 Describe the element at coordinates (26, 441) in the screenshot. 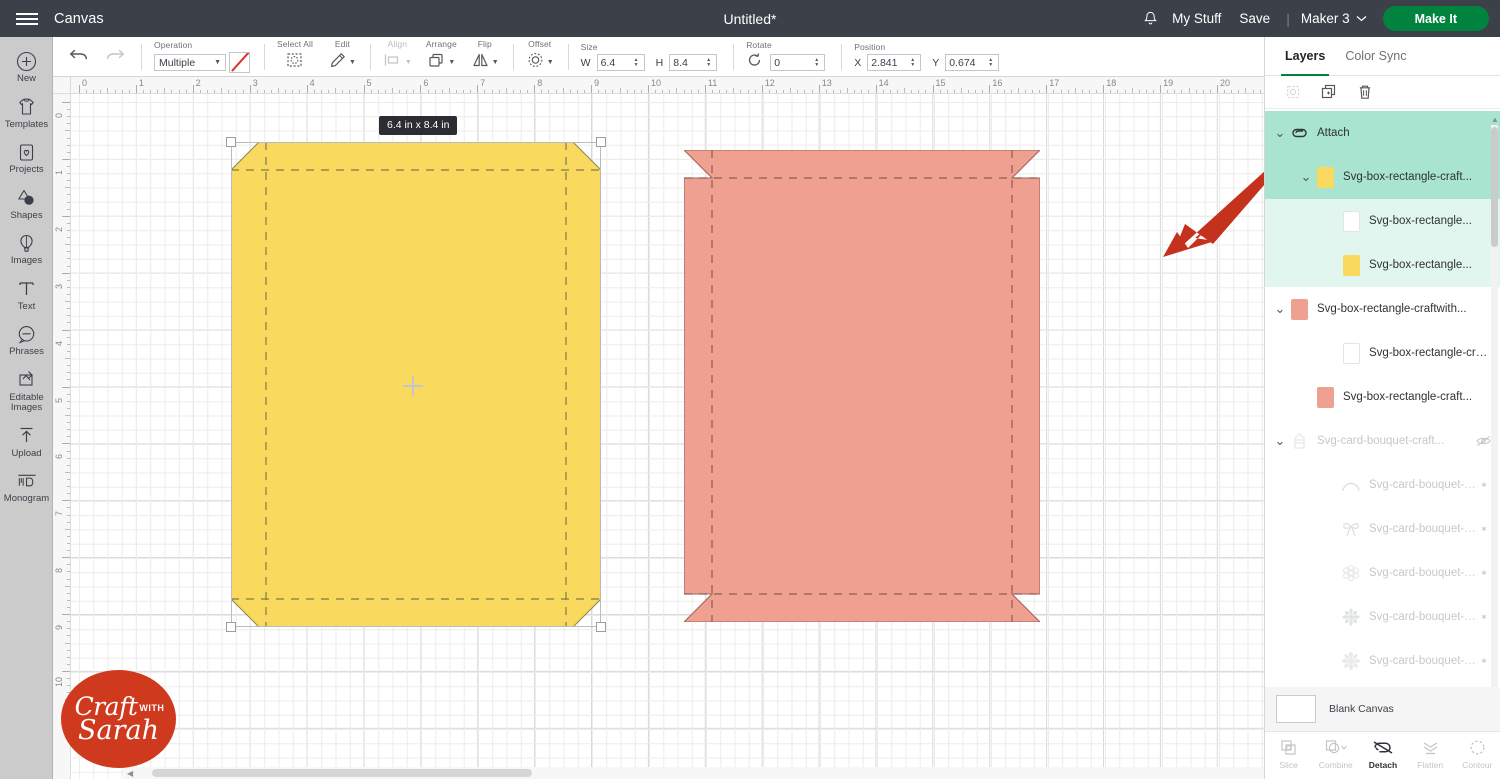

I see `sidebar-item-upload: Upload` at that location.